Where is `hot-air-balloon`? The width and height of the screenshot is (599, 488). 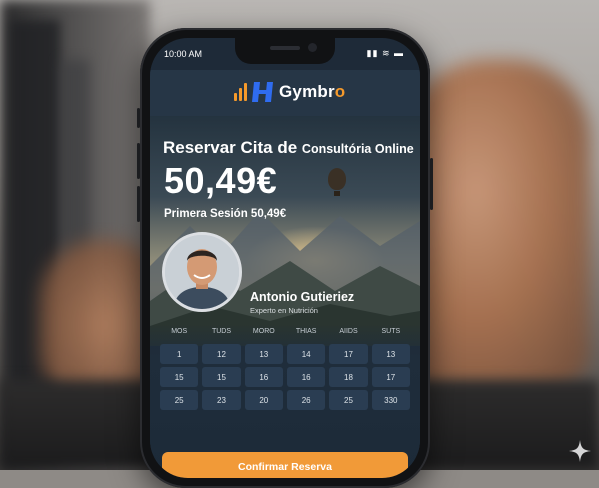 hot-air-balloon is located at coordinates (337, 182).